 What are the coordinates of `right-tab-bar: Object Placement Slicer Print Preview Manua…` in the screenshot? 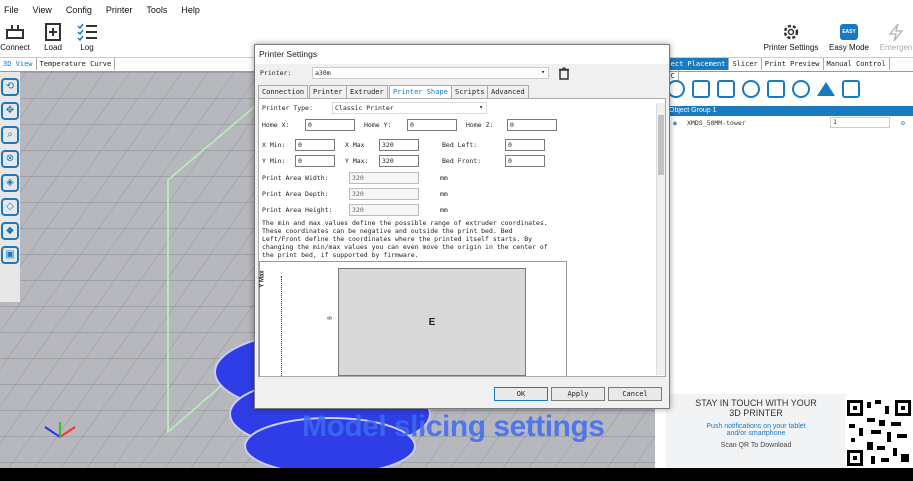 It's located at (784, 70).